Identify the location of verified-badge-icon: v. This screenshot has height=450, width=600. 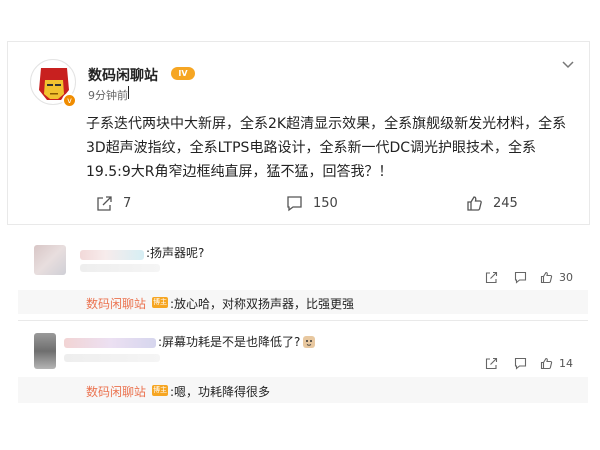
(69, 100).